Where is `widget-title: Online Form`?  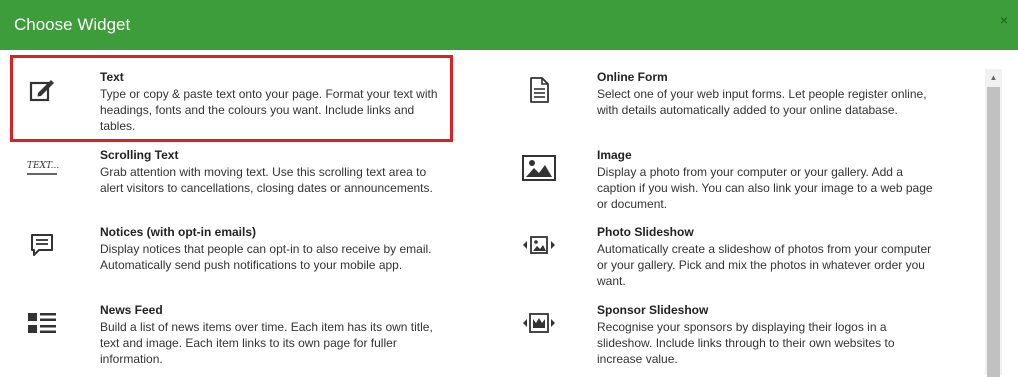 widget-title: Online Form is located at coordinates (632, 77).